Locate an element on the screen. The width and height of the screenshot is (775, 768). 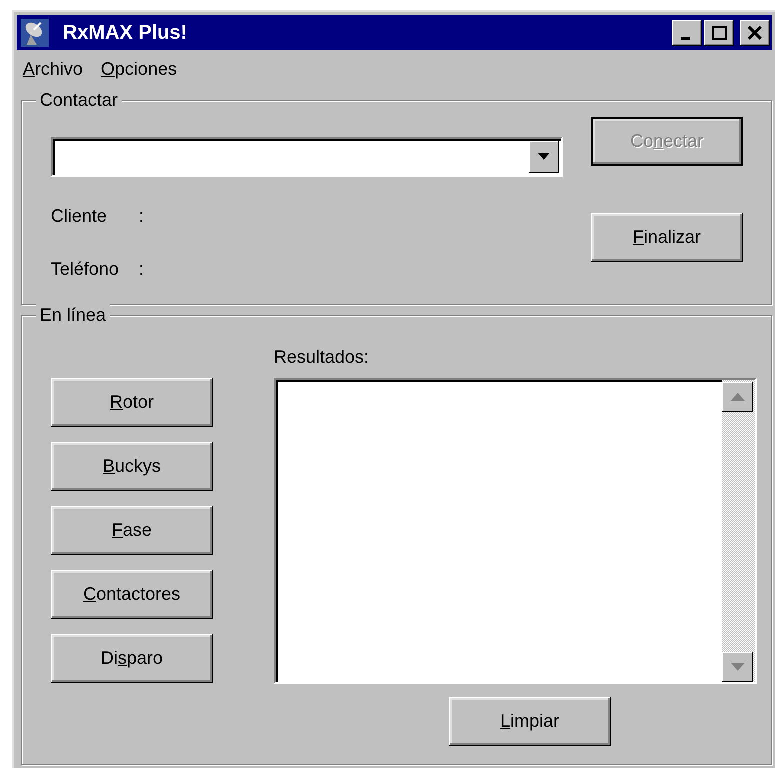
close-icon is located at coordinates (755, 33).